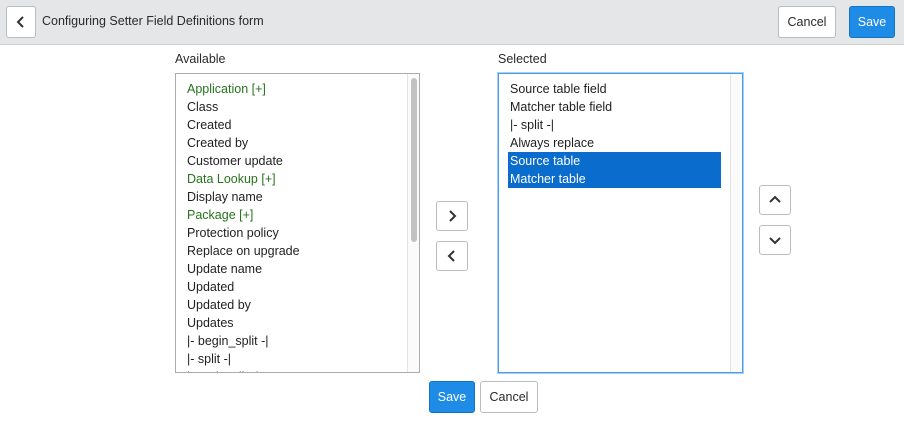 Image resolution: width=904 pixels, height=425 pixels. What do you see at coordinates (452, 397) in the screenshot?
I see `footer-save-button: Save` at bounding box center [452, 397].